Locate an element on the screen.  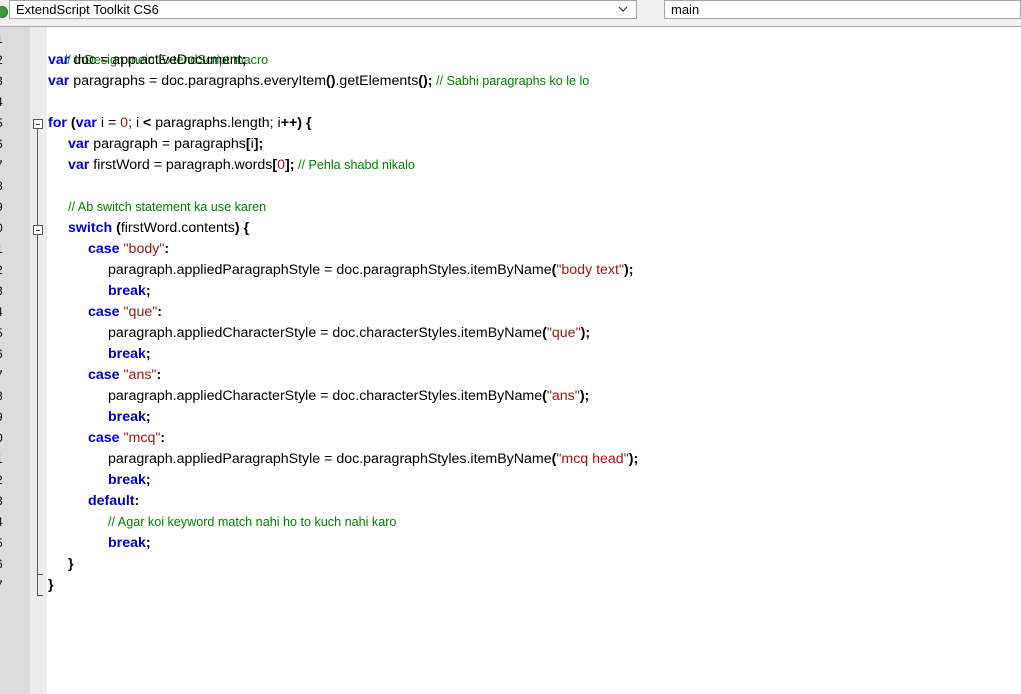
toolbar: ExtendScript Toolkit CS6 main is located at coordinates (510, 13).